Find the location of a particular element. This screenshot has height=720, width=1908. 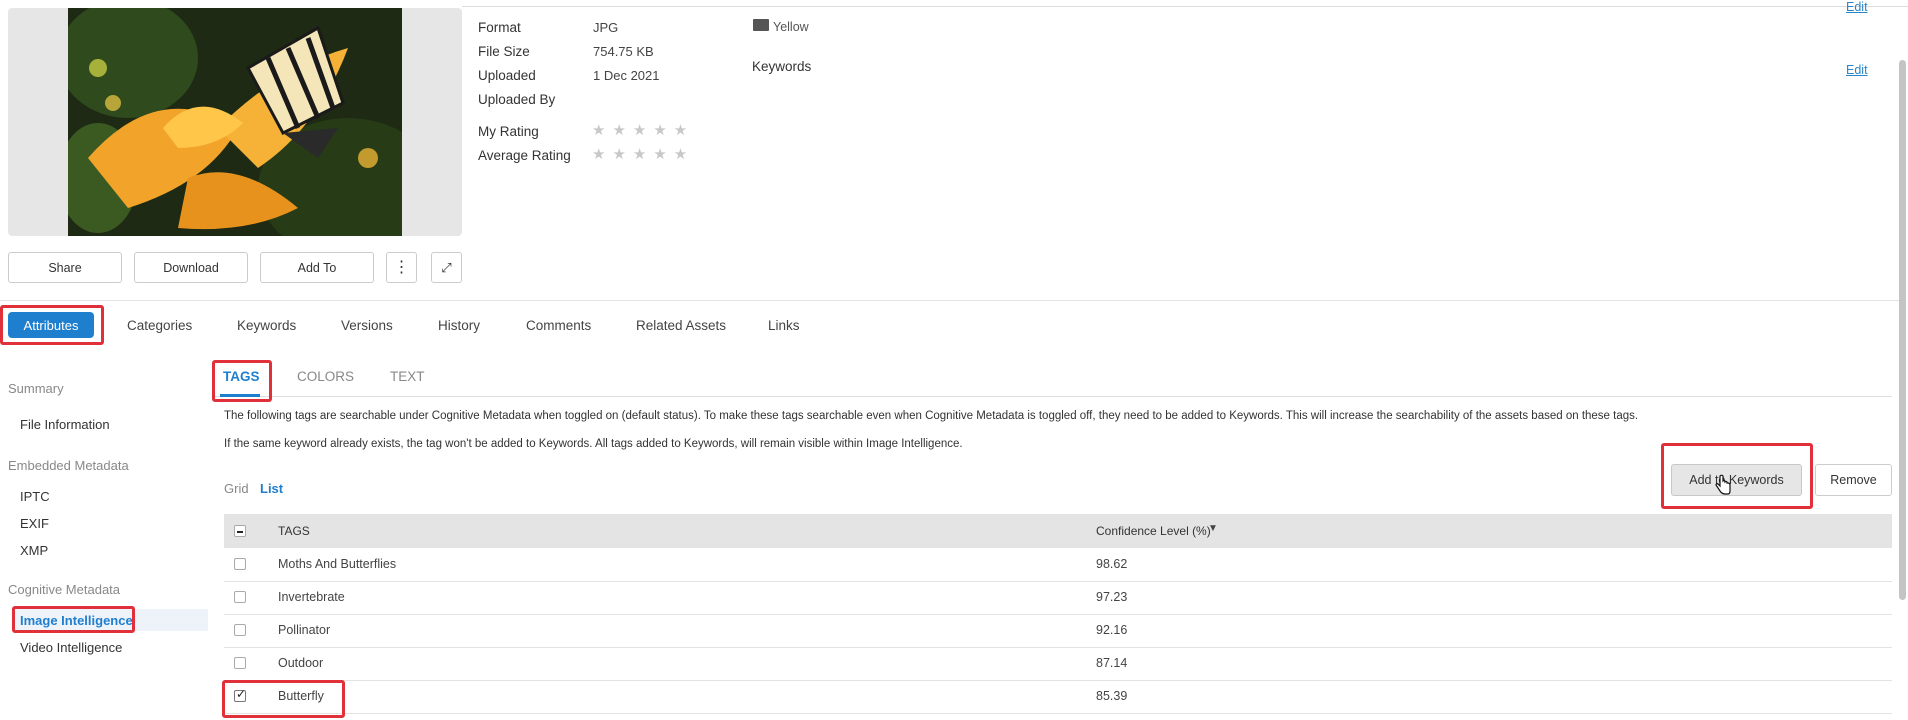

tab-related-assets: Related Assets is located at coordinates (681, 325).